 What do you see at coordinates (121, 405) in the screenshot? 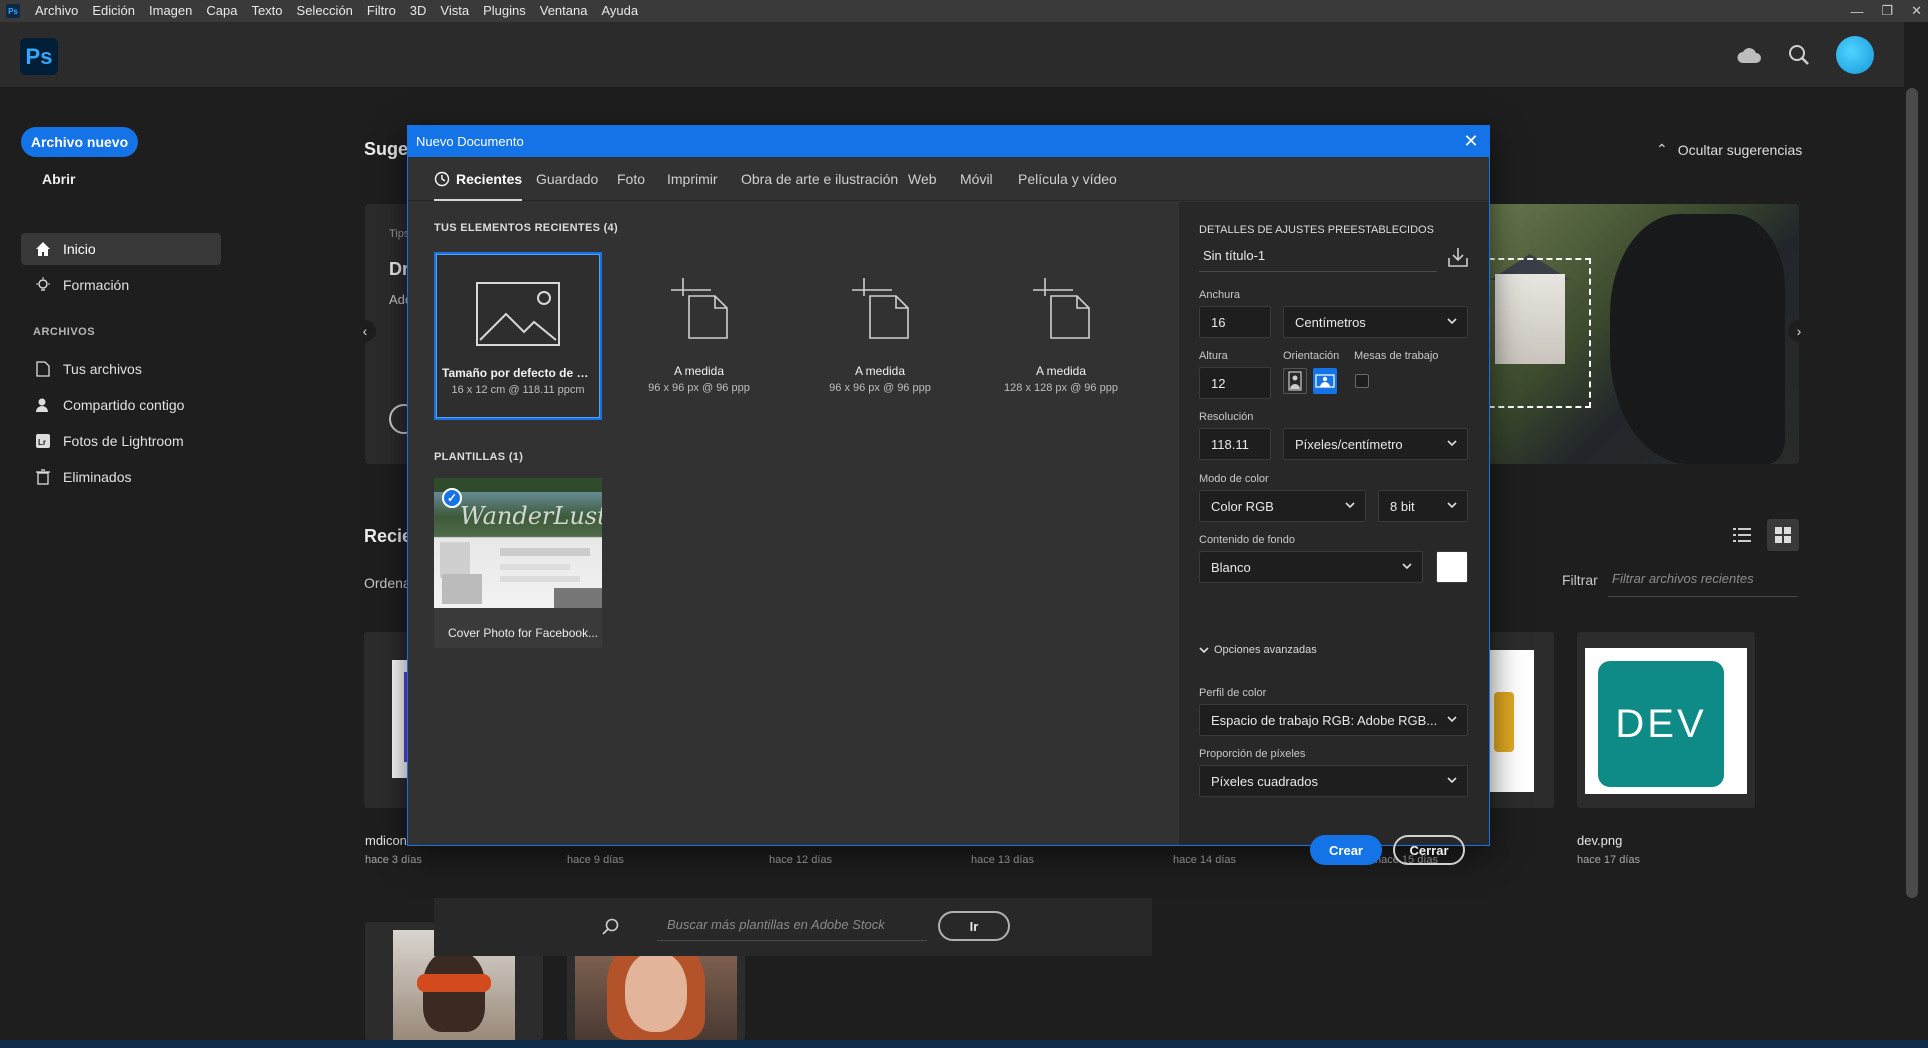
I see `sidebar-item-compartido: Compartido contigo` at bounding box center [121, 405].